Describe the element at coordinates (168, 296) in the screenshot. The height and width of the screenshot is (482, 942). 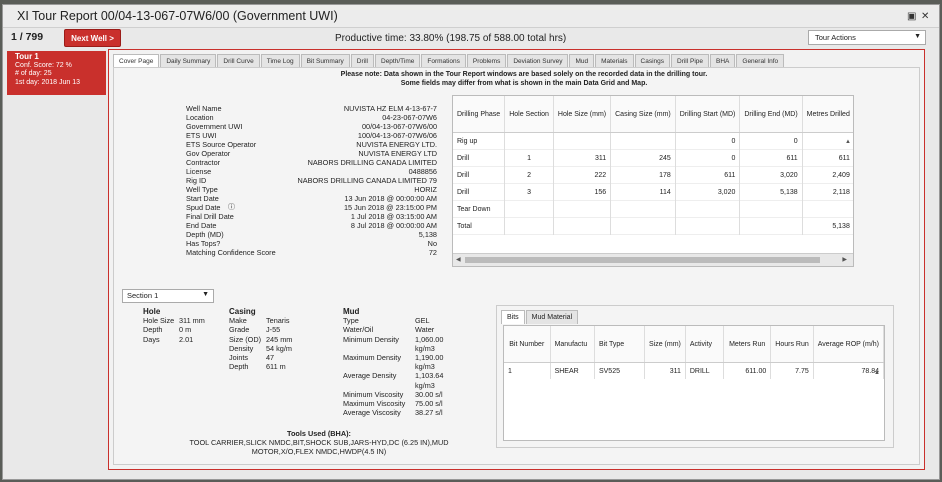
I see `section-select: Section 1 ▼` at that location.